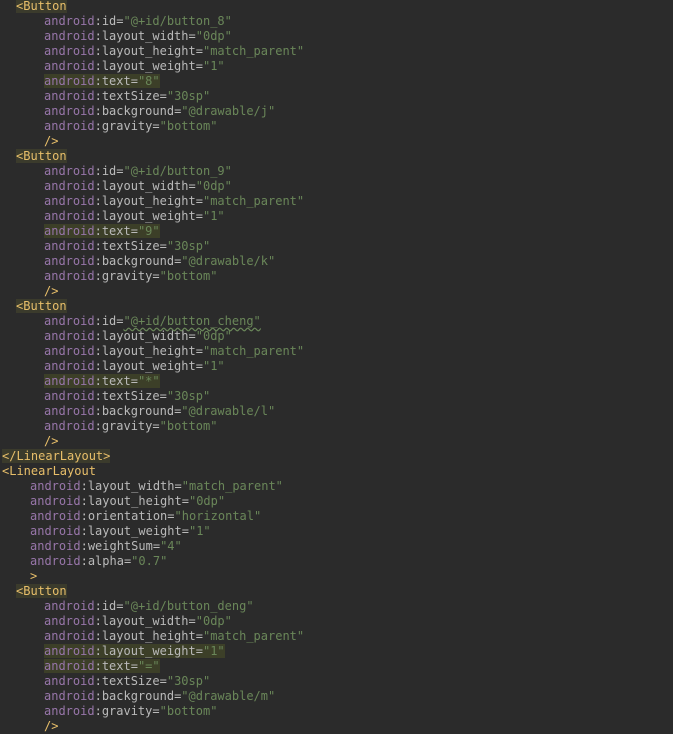 The image size is (673, 734). What do you see at coordinates (159, 411) in the screenshot?
I see `code-line: android:background="@drawable/l"` at bounding box center [159, 411].